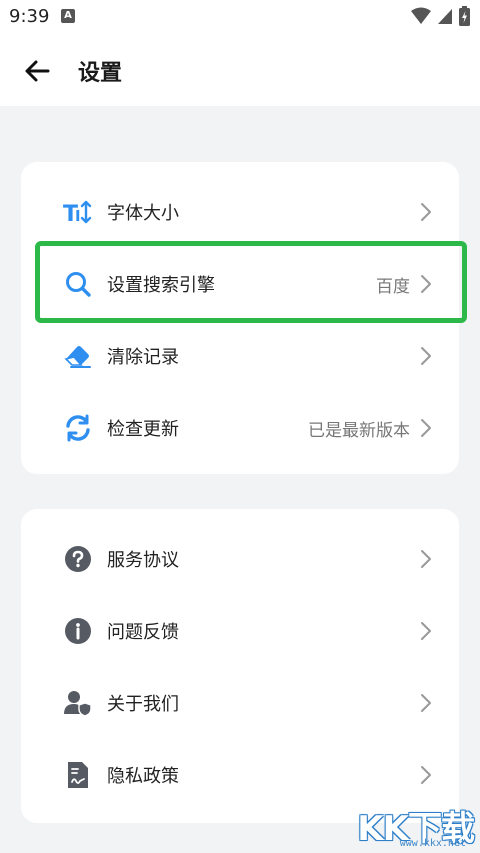 The width and height of the screenshot is (480, 853). I want to click on service-agreement-row: 服务协议, so click(240, 559).